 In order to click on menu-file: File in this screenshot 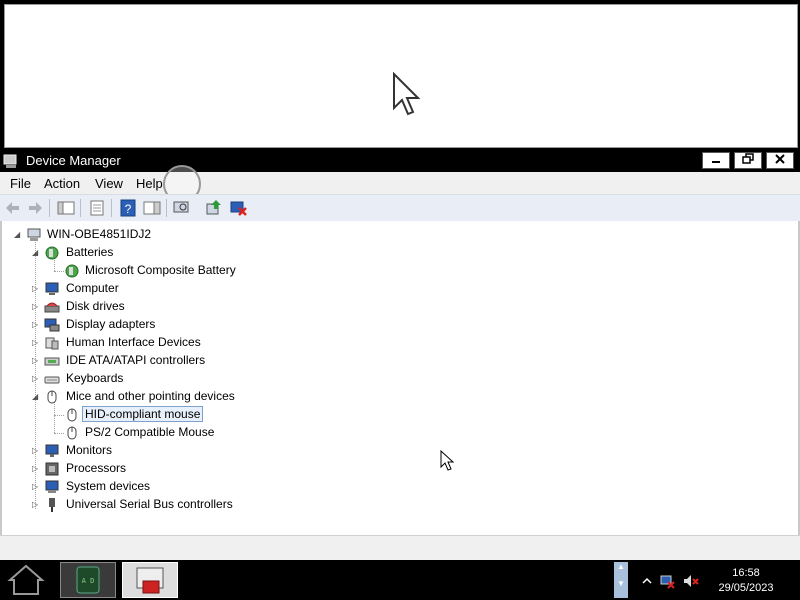, I will do `click(20, 183)`.